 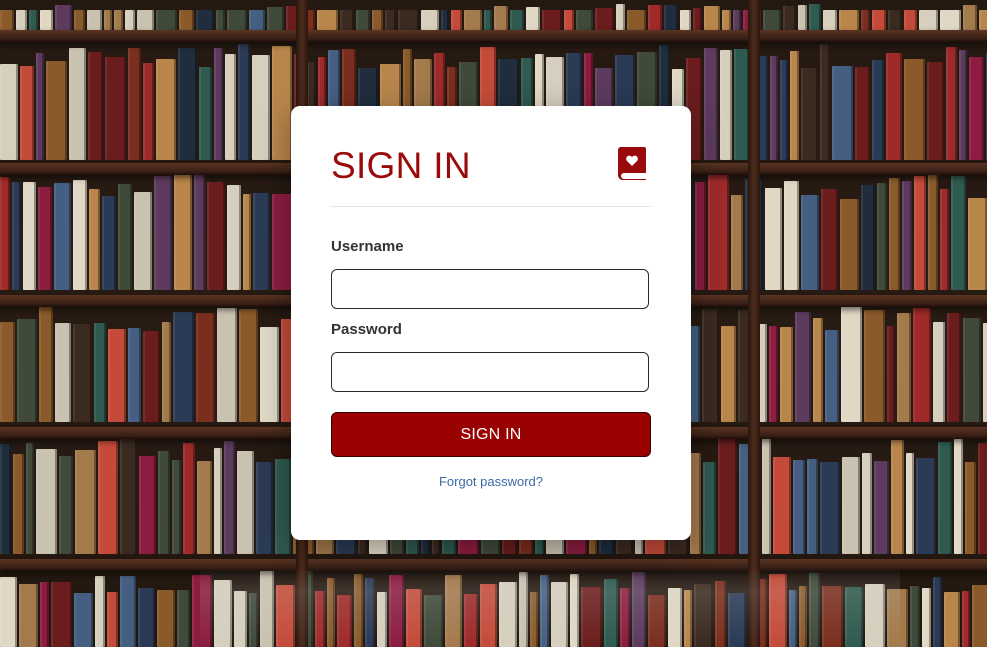 What do you see at coordinates (366, 329) in the screenshot?
I see `password-label: Password` at bounding box center [366, 329].